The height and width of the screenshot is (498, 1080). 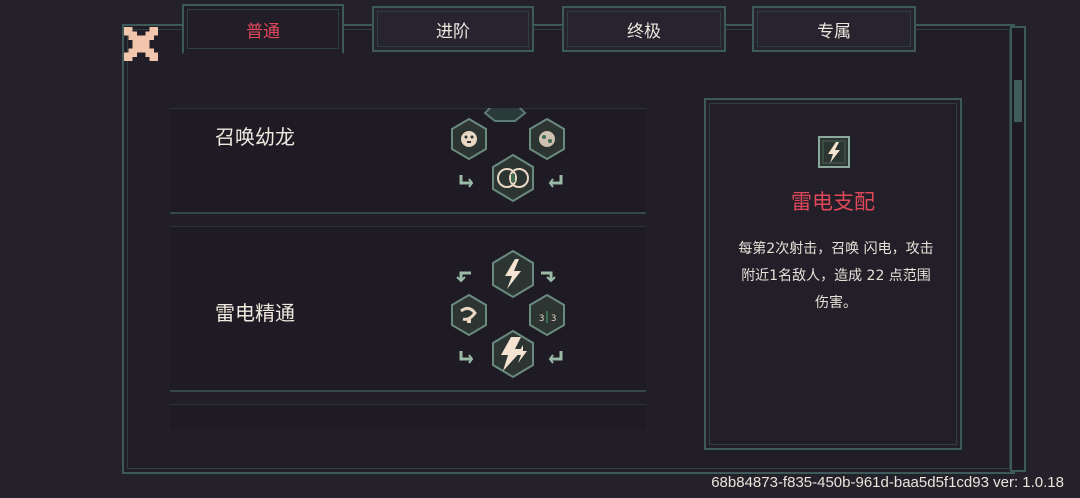 I want to click on tab-exclusive: 专属, so click(x=834, y=29).